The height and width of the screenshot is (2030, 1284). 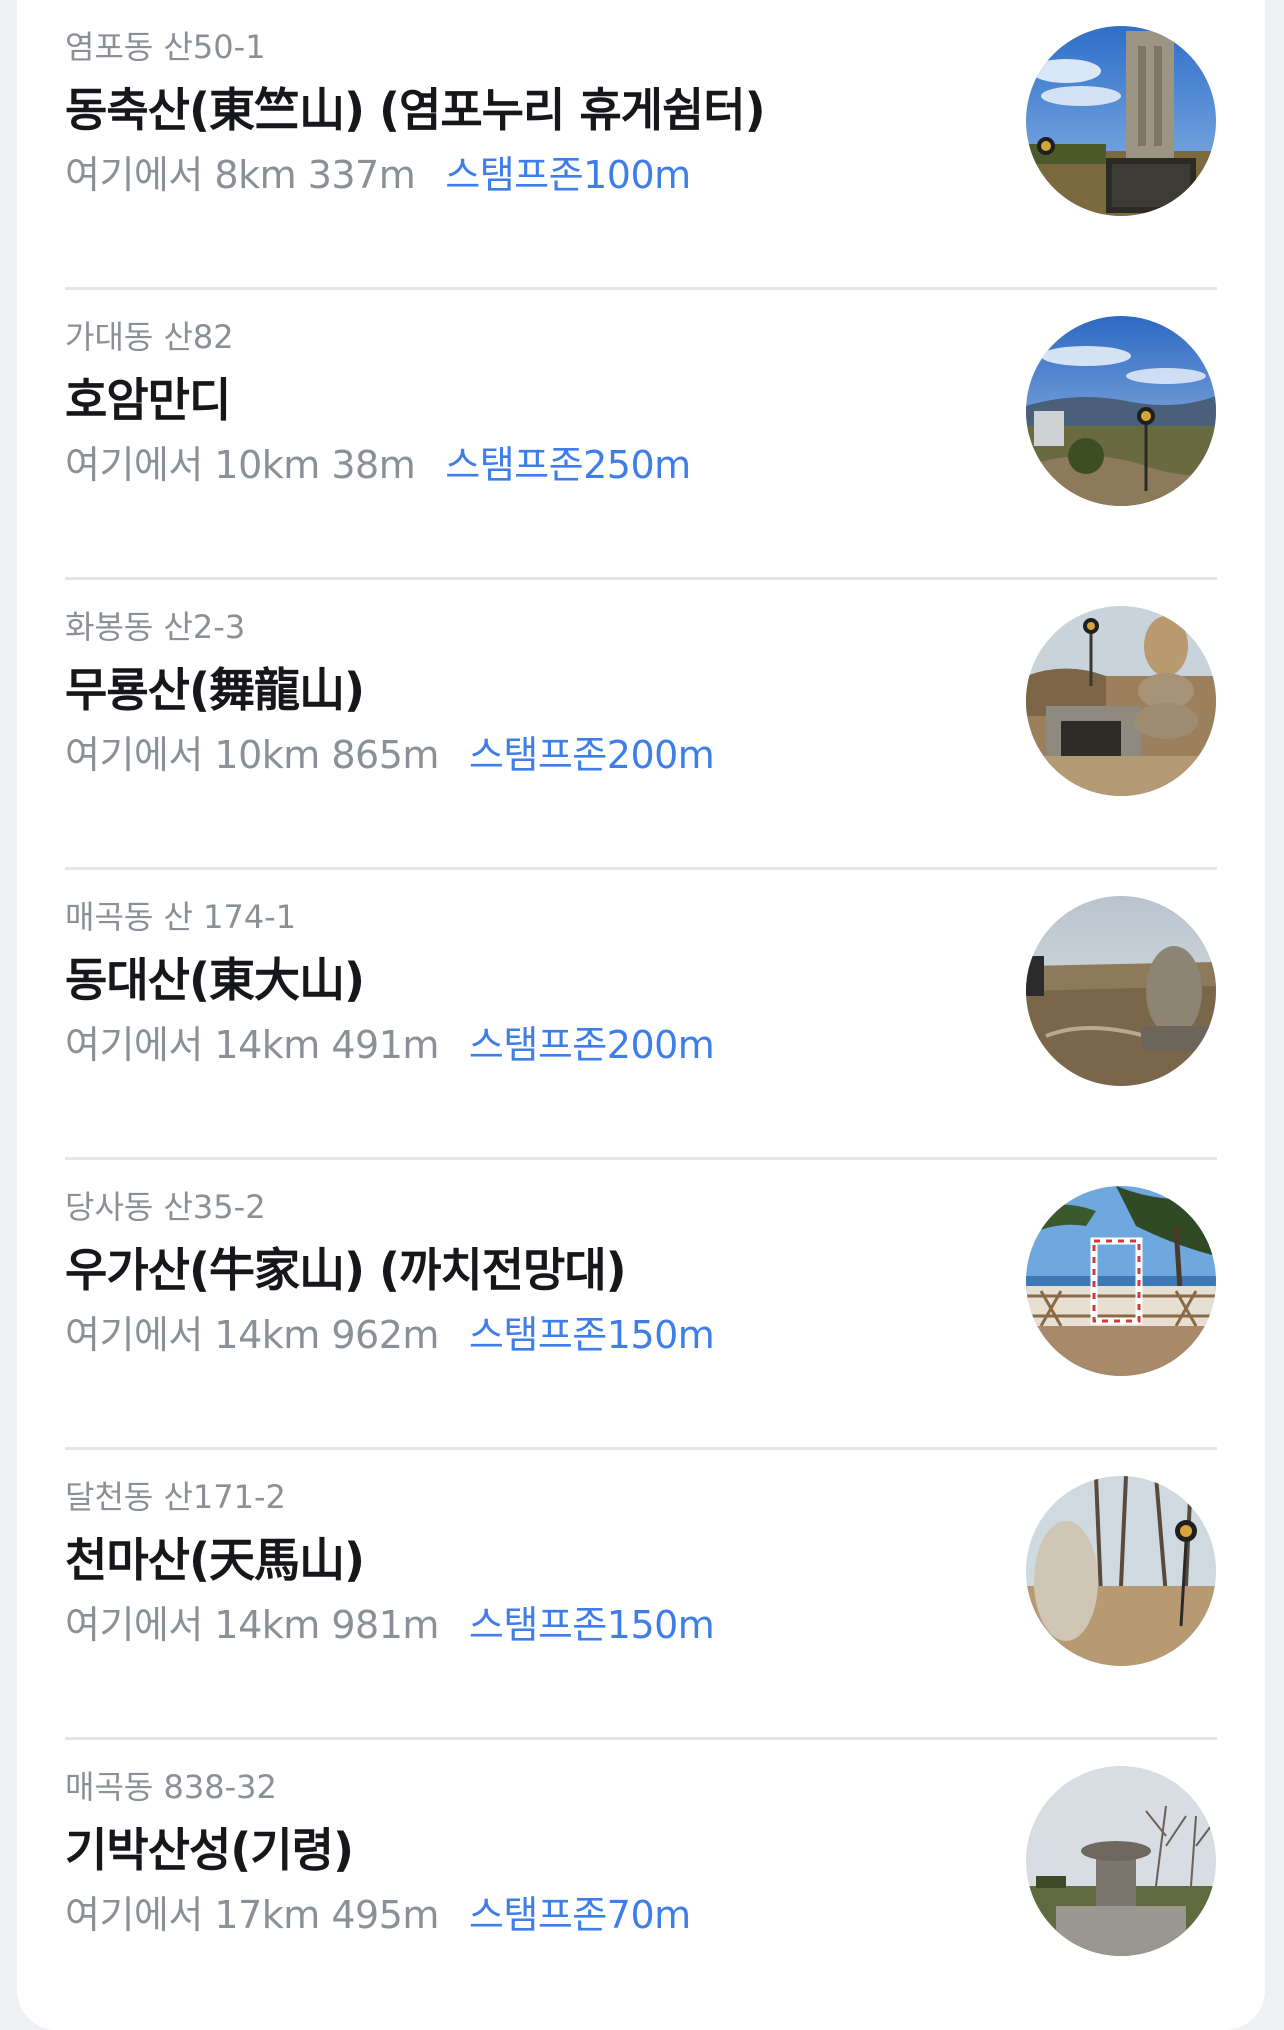 I want to click on stamp-zone-radius: 스탬프존100m, so click(x=568, y=175).